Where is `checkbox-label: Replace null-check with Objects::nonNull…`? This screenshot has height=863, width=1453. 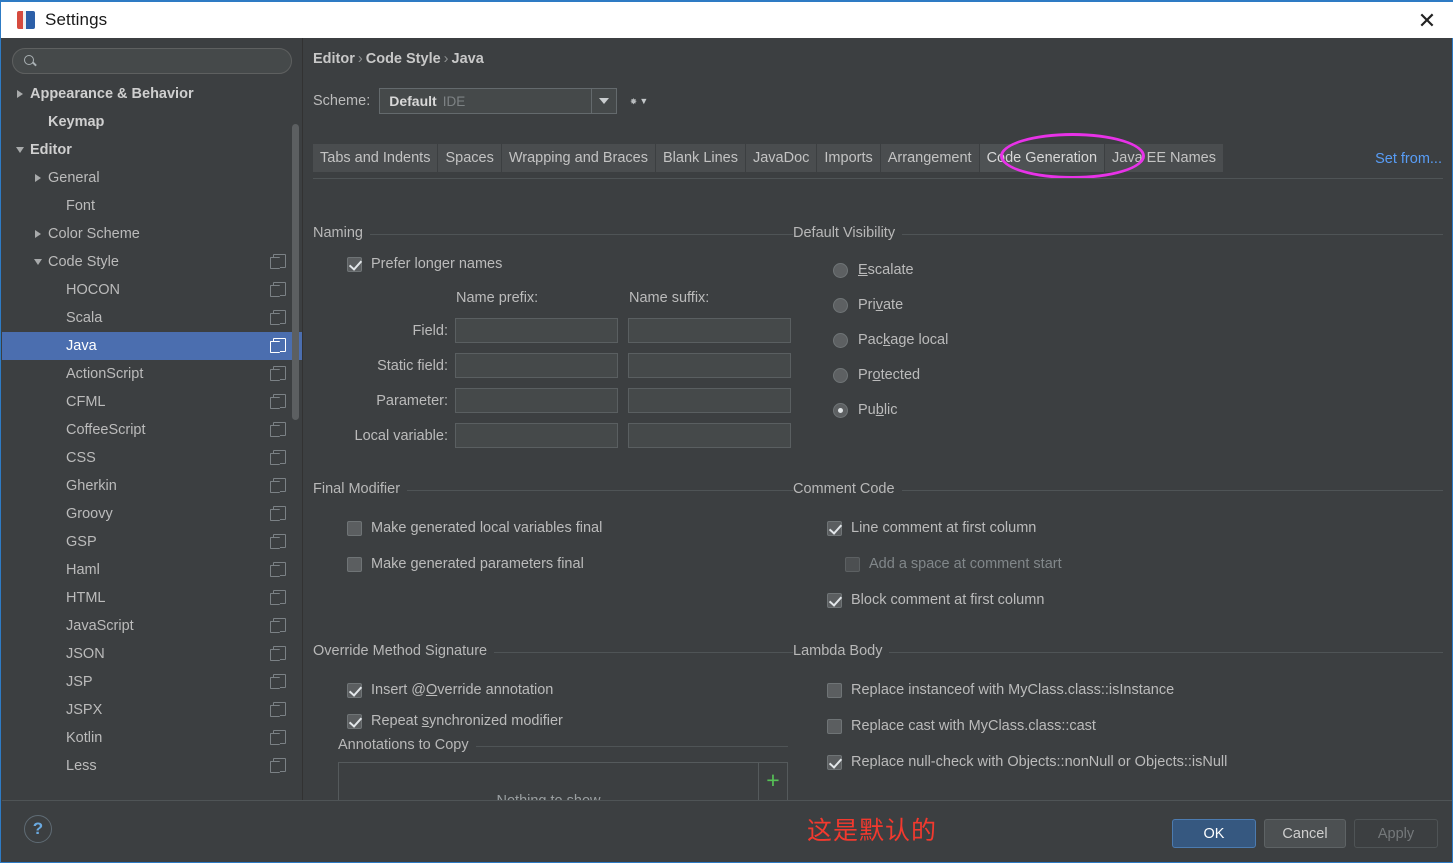
checkbox-label: Replace null-check with Objects::nonNull… is located at coordinates (1039, 762).